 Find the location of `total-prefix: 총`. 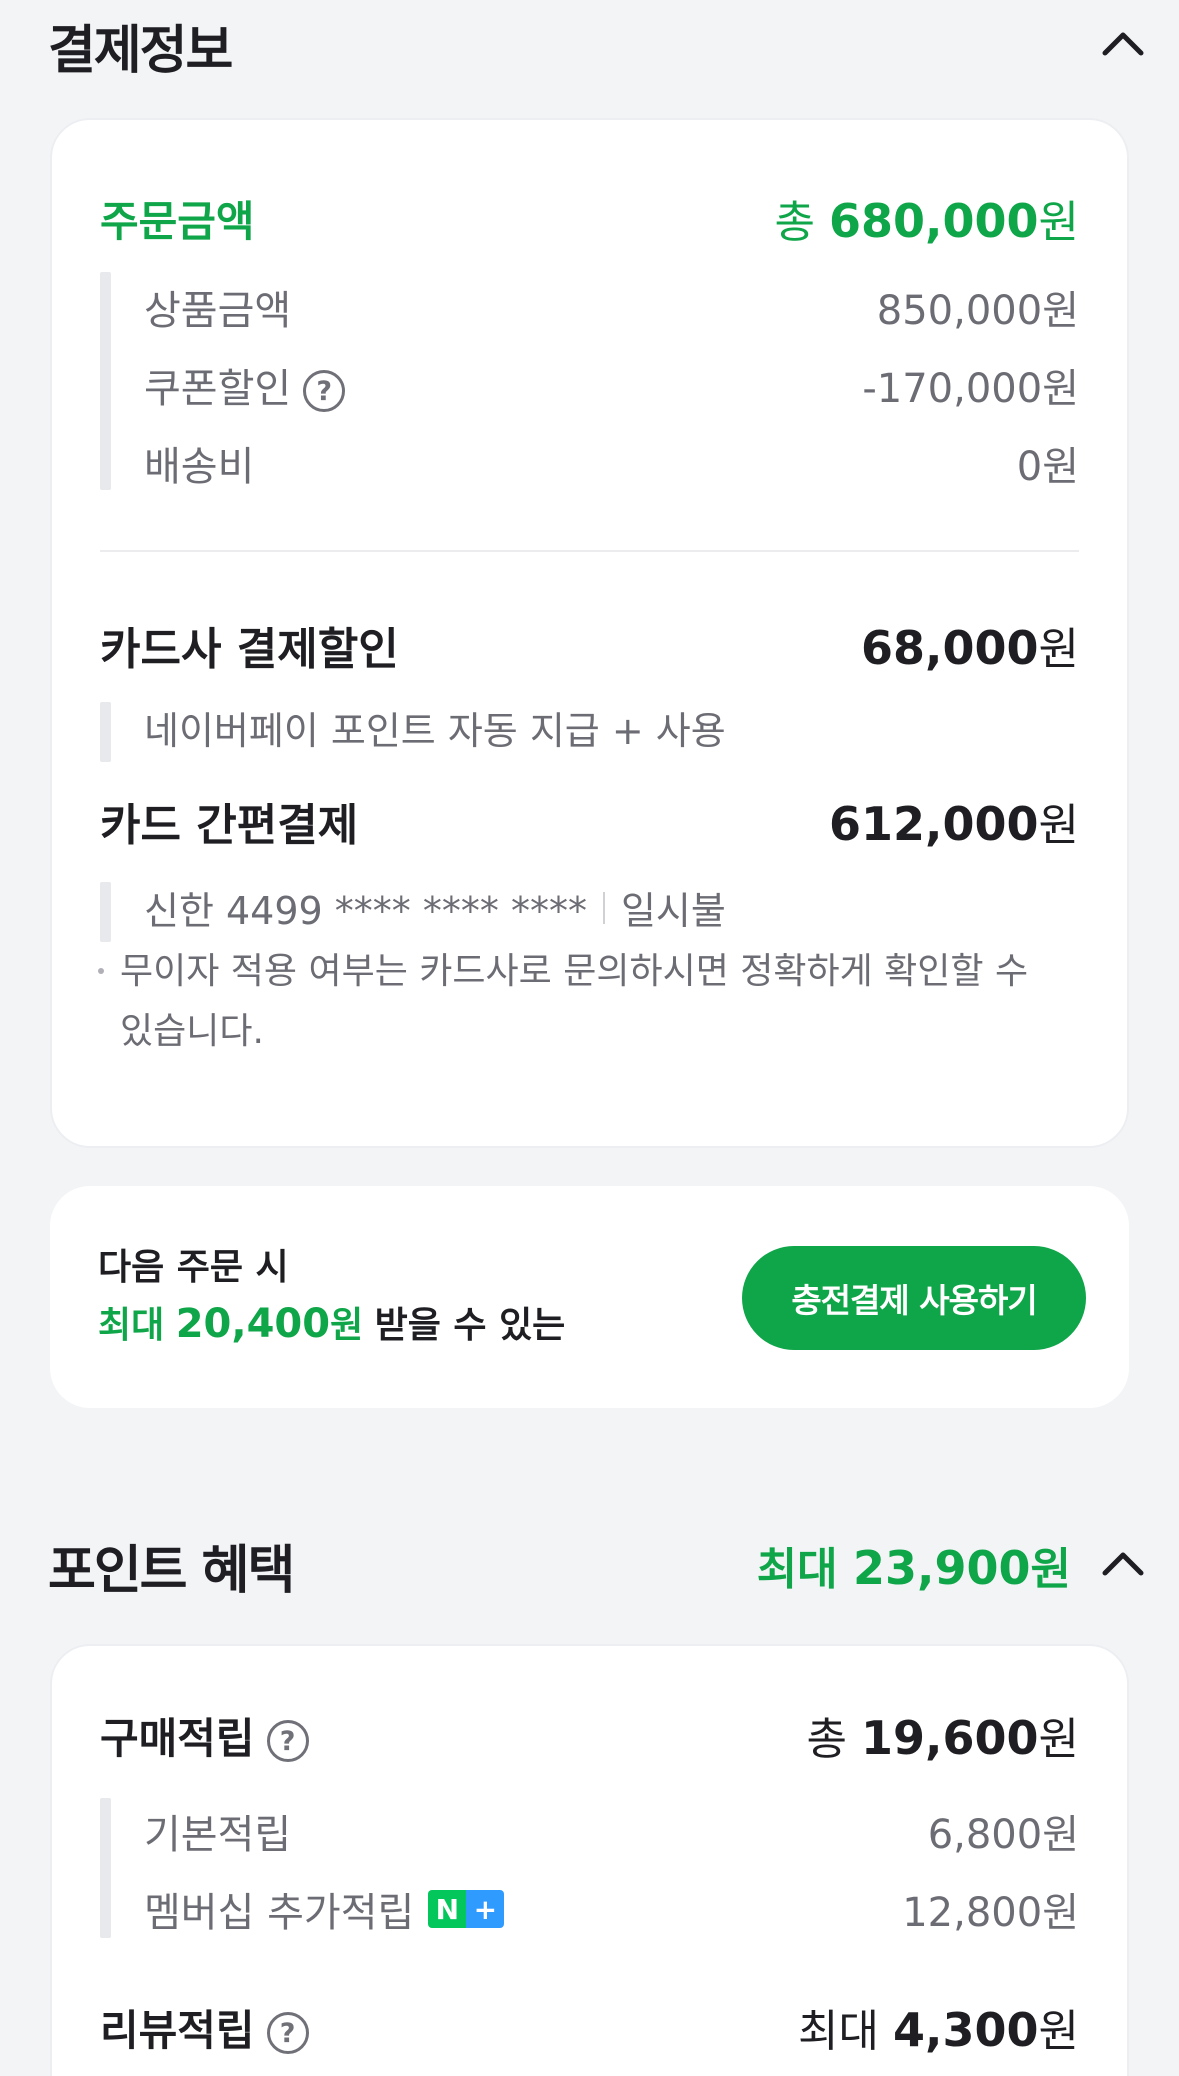

total-prefix: 총 is located at coordinates (794, 222).